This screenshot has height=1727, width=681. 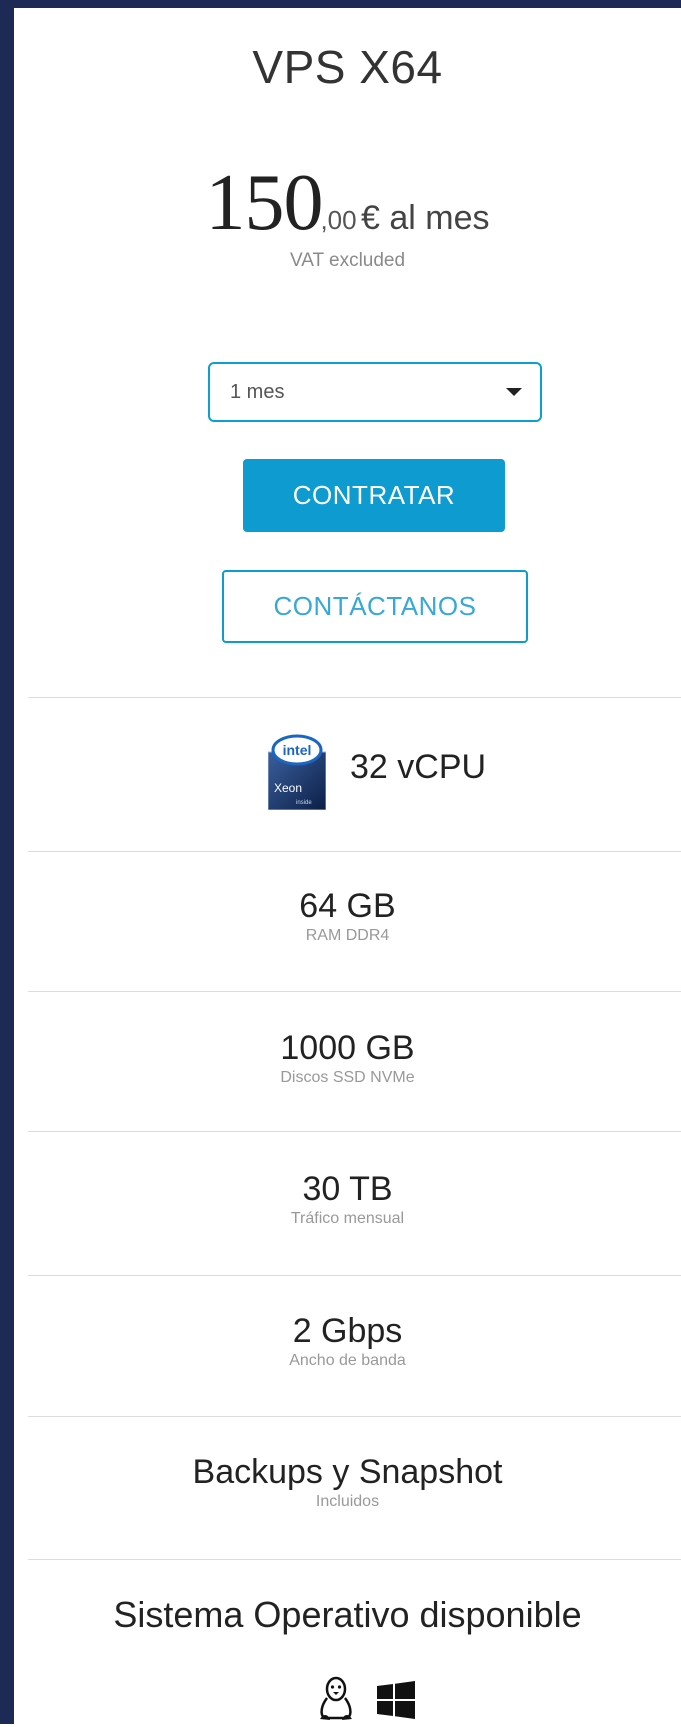 What do you see at coordinates (347, 1614) in the screenshot?
I see `os-title: Sistema Operativo disponible` at bounding box center [347, 1614].